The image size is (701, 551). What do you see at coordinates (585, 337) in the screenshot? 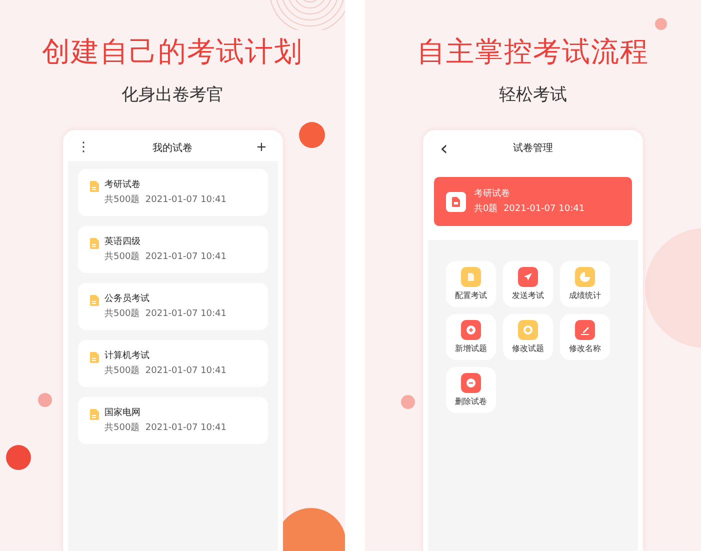
I see `tool-button: 修改名称` at bounding box center [585, 337].